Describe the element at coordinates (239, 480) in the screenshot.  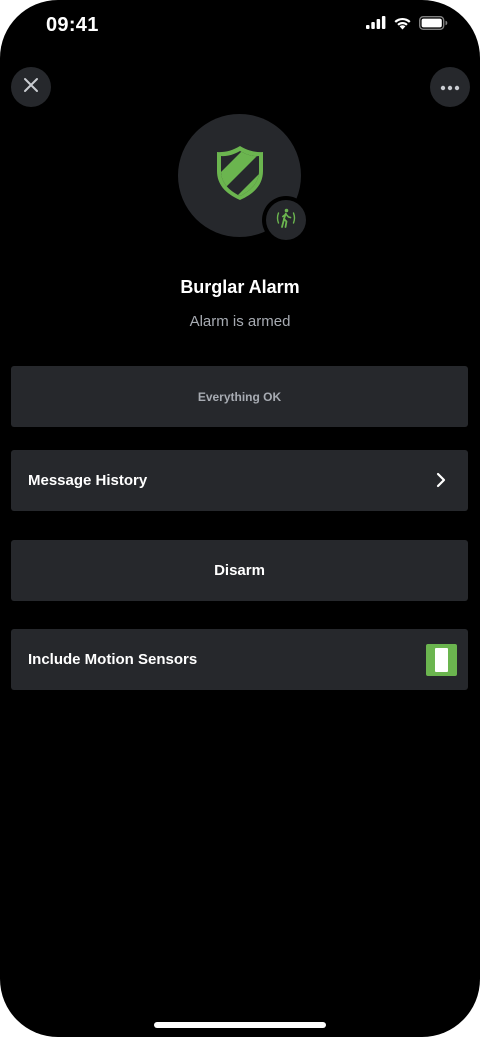
I see `message-history-row: Message History` at that location.